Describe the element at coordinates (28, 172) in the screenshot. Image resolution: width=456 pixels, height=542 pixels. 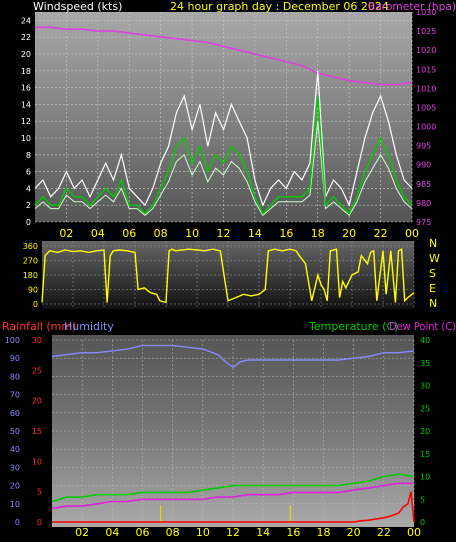
I see `wind-tick-label: 6` at that location.